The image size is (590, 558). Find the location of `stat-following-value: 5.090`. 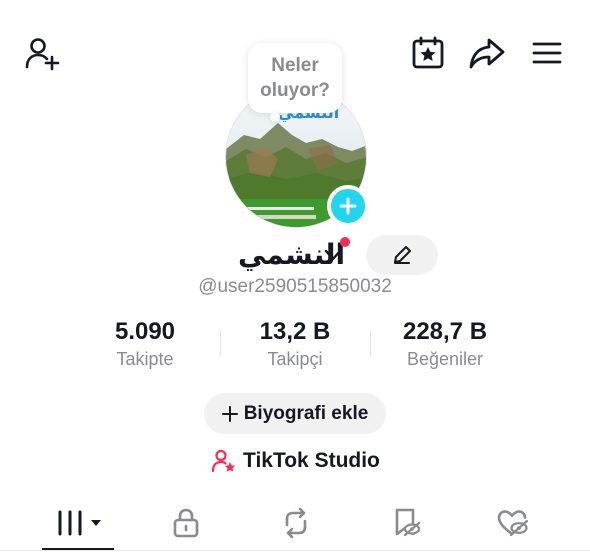

stat-following-value: 5.090 is located at coordinates (145, 331).